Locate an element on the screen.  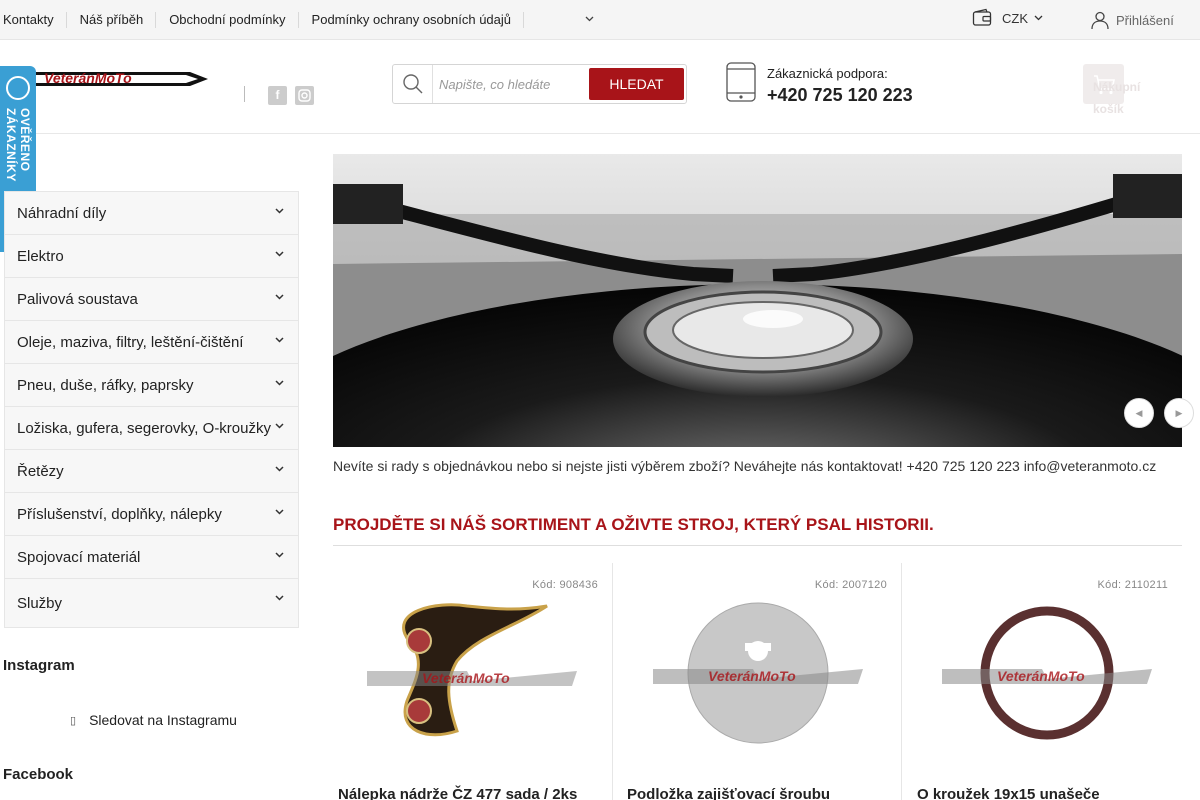
cart-label: Nákupní košík is located at coordinates (1118, 98).